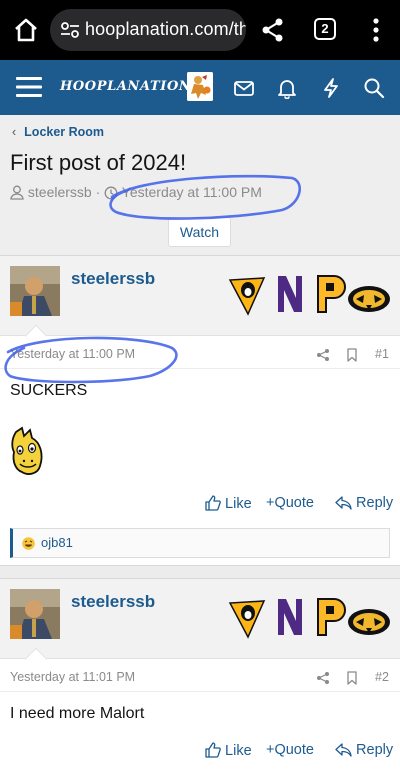 The image size is (400, 781). I want to click on site-settings-icon, so click(70, 30).